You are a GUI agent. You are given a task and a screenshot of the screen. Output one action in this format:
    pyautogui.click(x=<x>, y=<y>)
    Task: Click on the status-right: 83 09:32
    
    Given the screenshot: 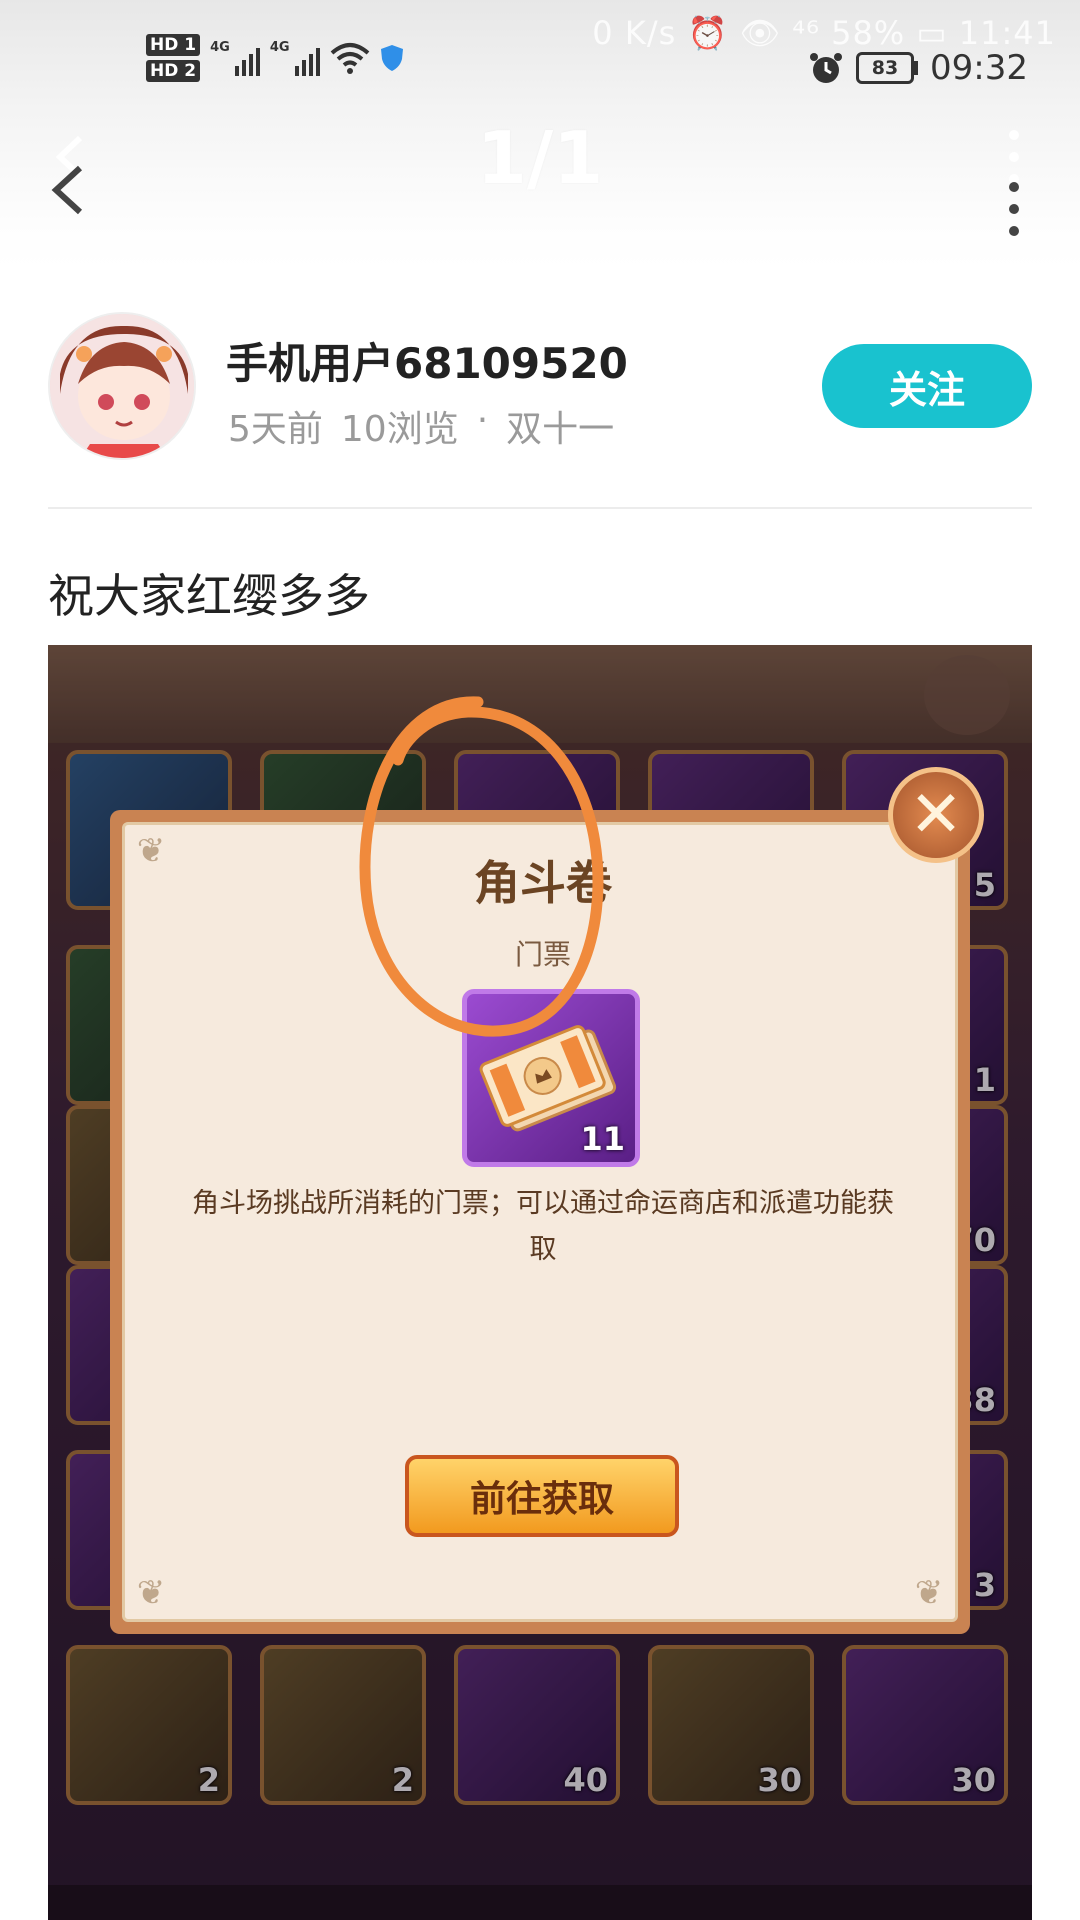 What is the action you would take?
    pyautogui.click(x=918, y=68)
    